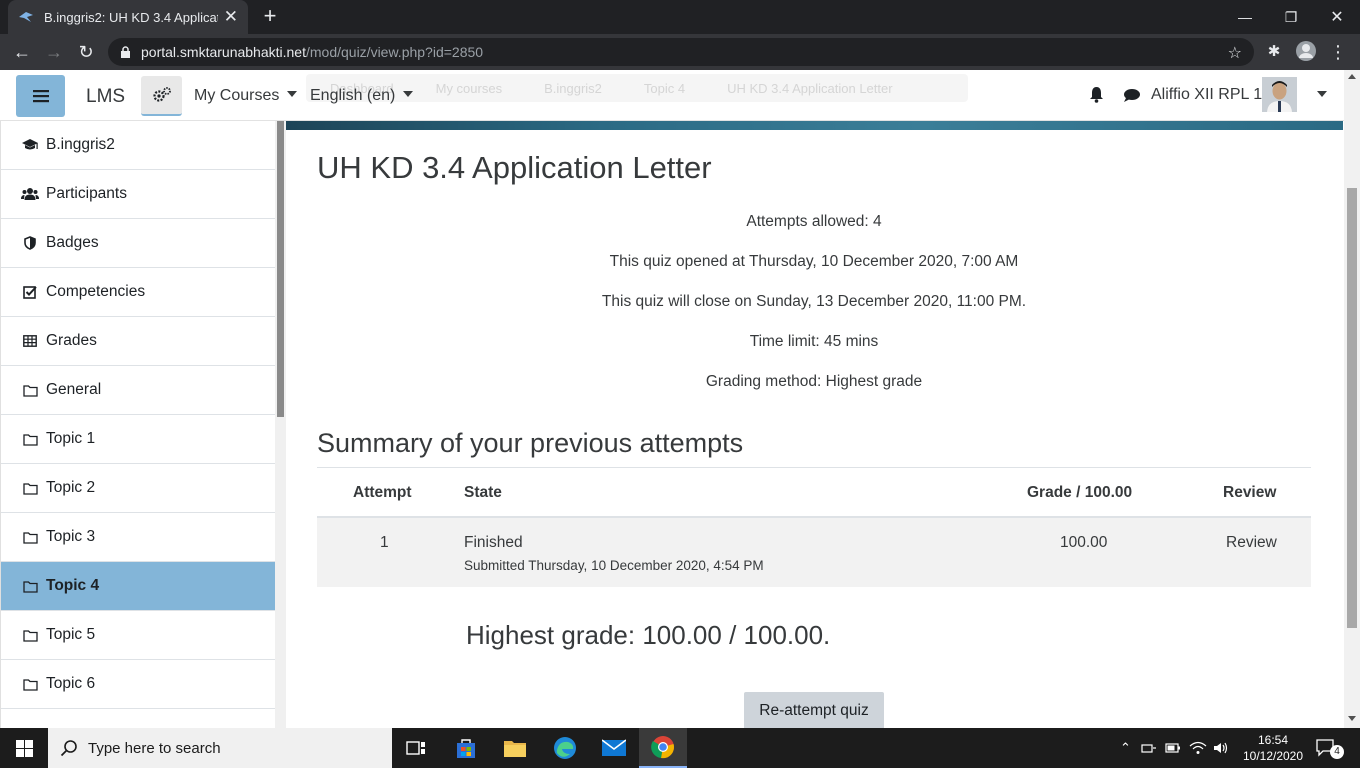 The height and width of the screenshot is (768, 1360). I want to click on restore-button: ❐, so click(1291, 17).